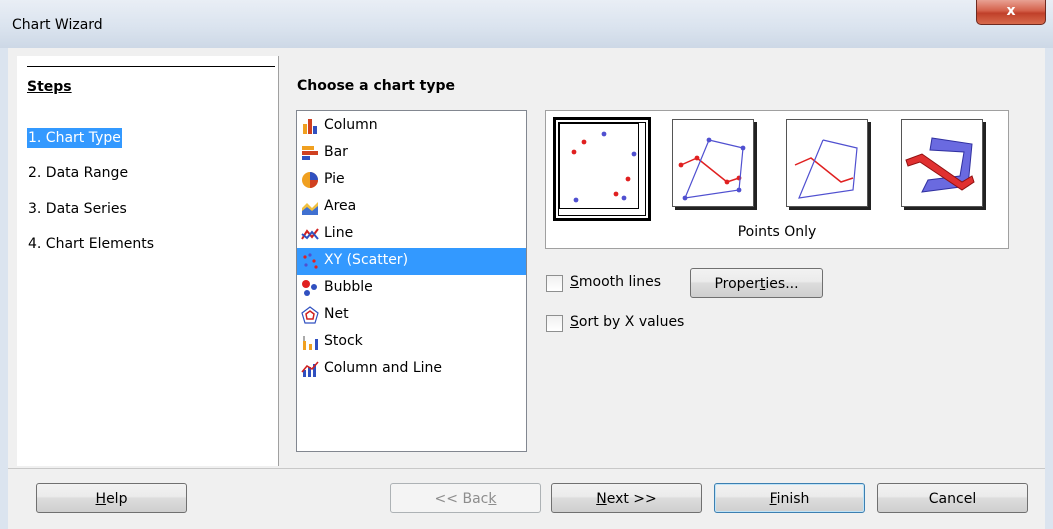 Image resolution: width=1053 pixels, height=529 pixels. I want to click on step-chart-elements: 4. Chart Elements, so click(91, 244).